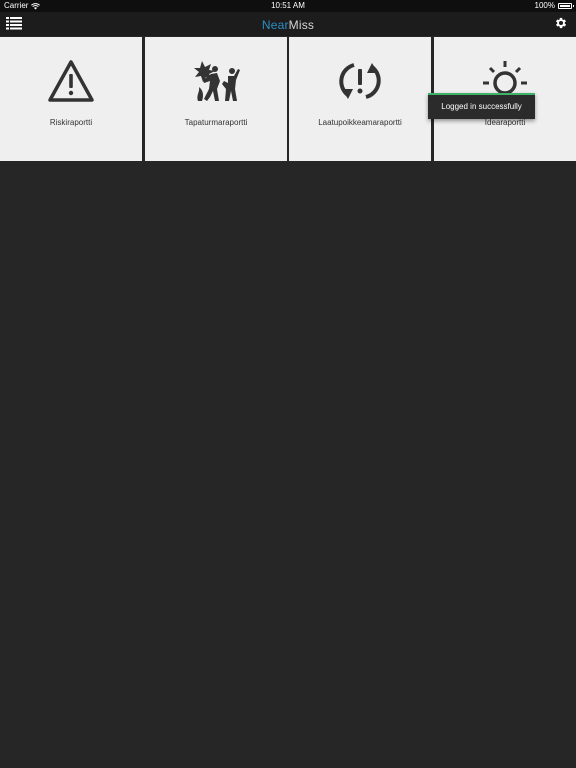 Image resolution: width=576 pixels, height=768 pixels. I want to click on nav-bar: NearMiss, so click(288, 24).